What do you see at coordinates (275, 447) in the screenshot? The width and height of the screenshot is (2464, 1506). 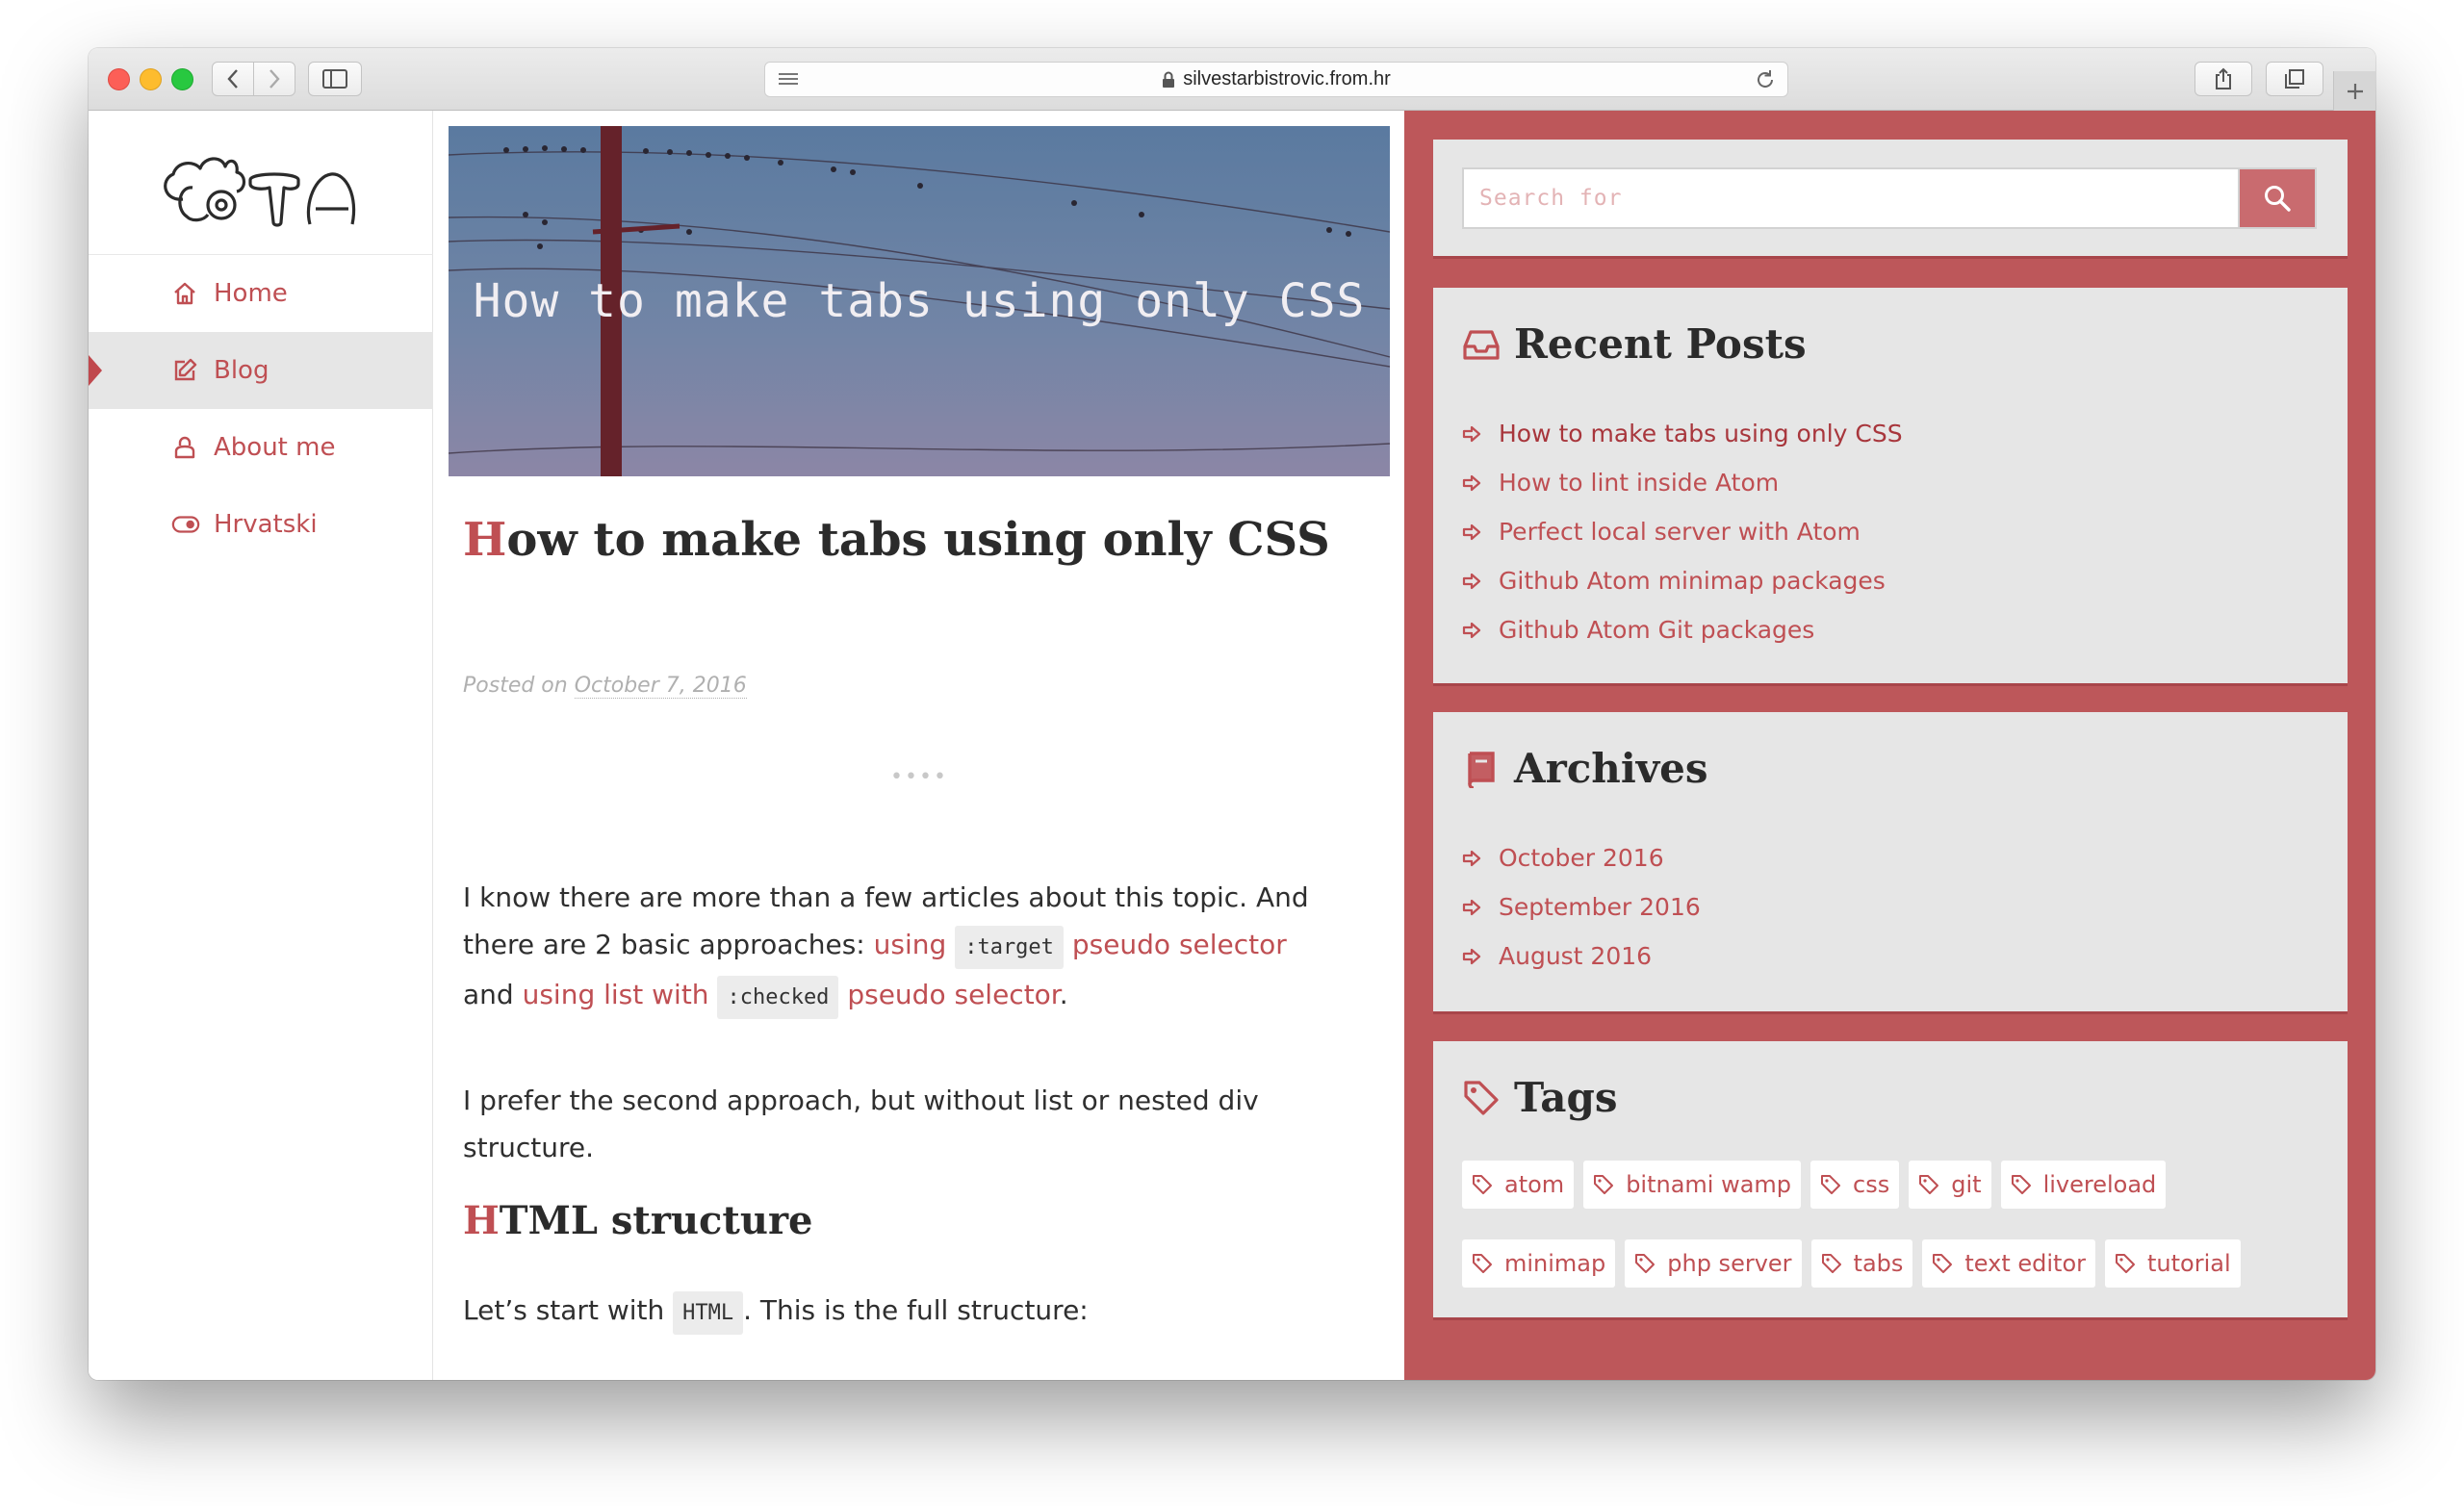 I see `nav-item-label: About me` at bounding box center [275, 447].